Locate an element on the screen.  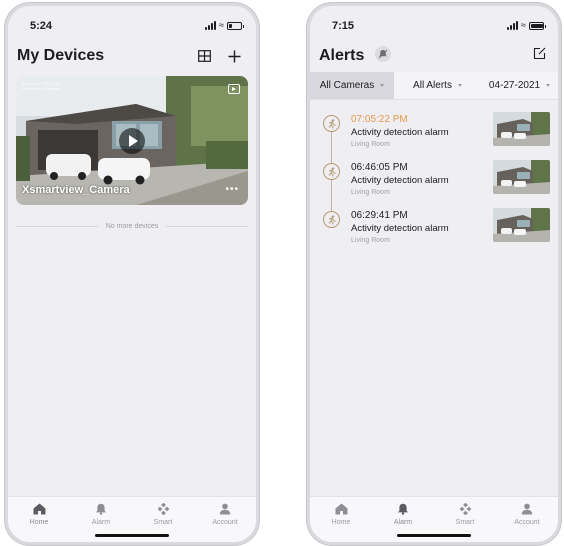
date-filter-label: 04-27-2021 is located at coordinates (514, 85).